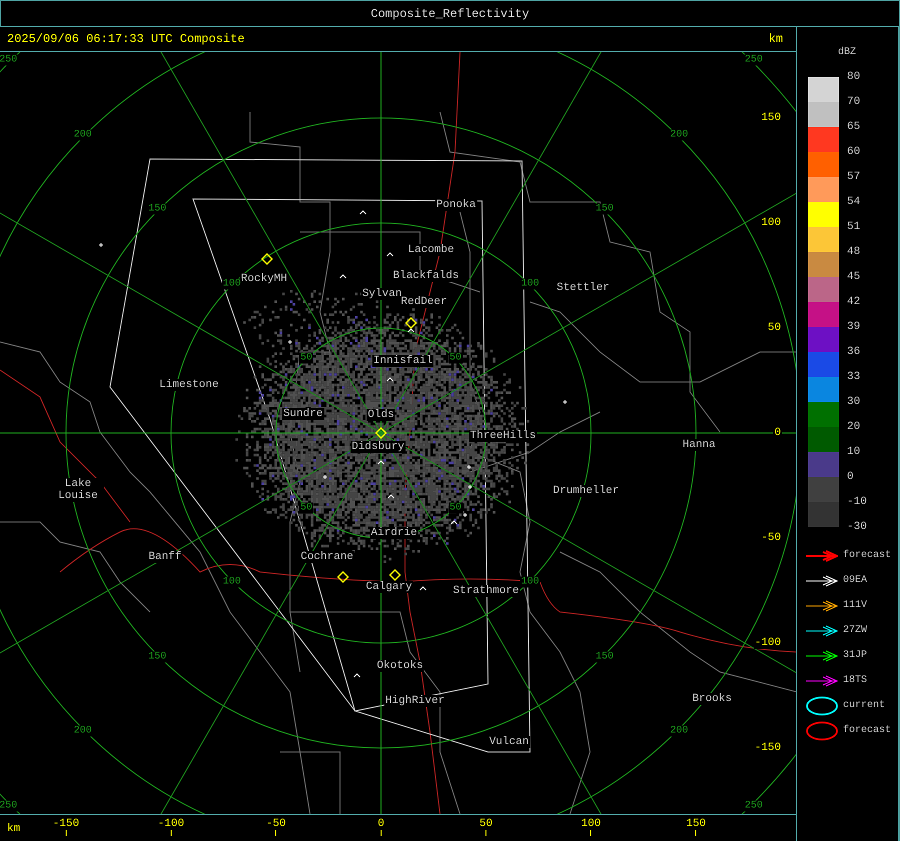  I want to click on track-label: 27ZW, so click(855, 630).